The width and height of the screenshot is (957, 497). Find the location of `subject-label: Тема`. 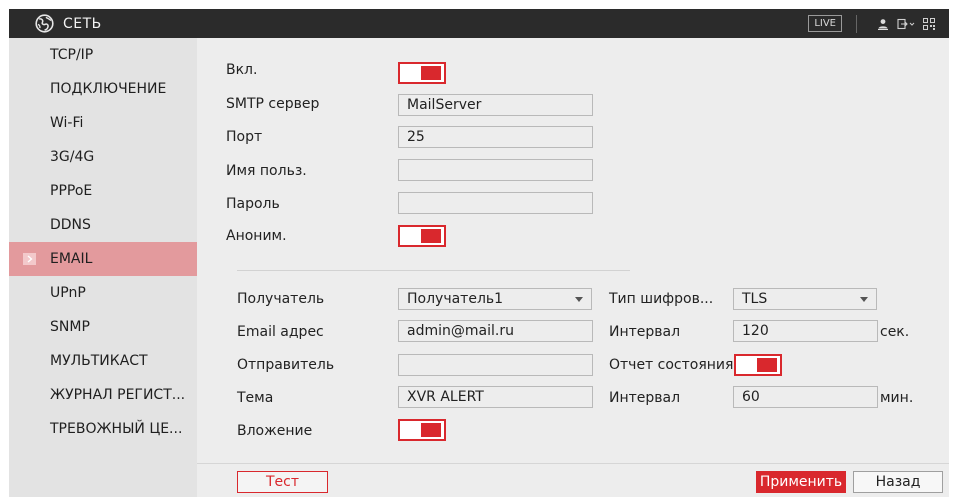

subject-label: Тема is located at coordinates (255, 398).